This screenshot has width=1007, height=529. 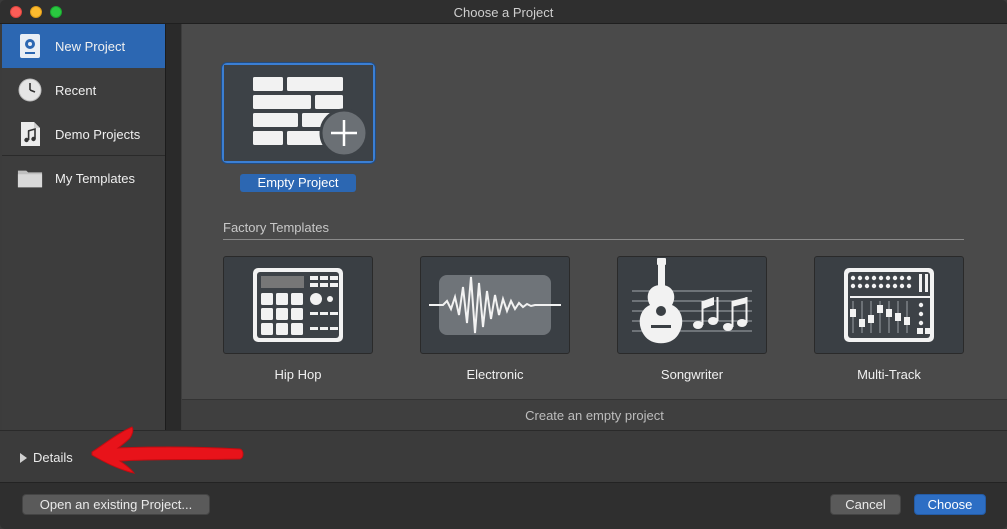 I want to click on sidebar-item-label: Recent, so click(x=76, y=90).